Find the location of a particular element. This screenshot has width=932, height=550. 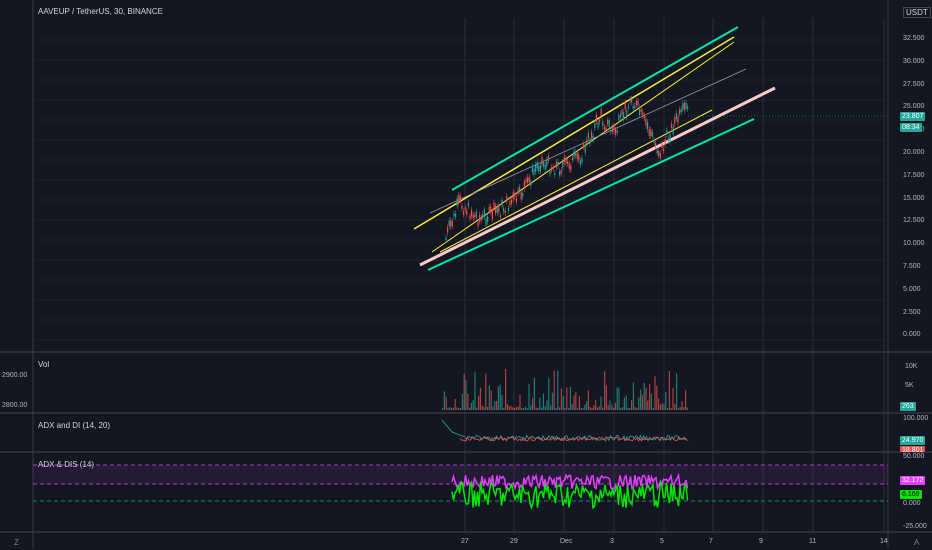

adx-dis-green-badge: 6.169 is located at coordinates (911, 494).